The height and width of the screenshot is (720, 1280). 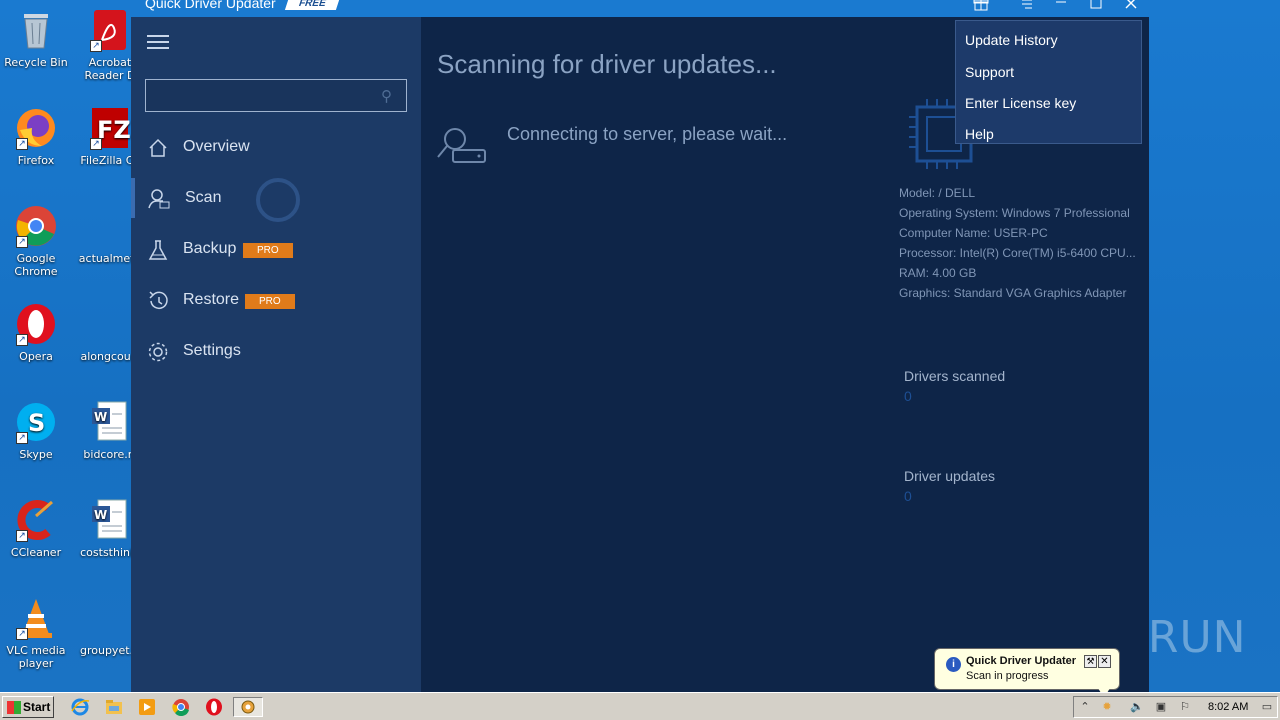 I want to click on menu-item-help: Help, so click(x=979, y=134).